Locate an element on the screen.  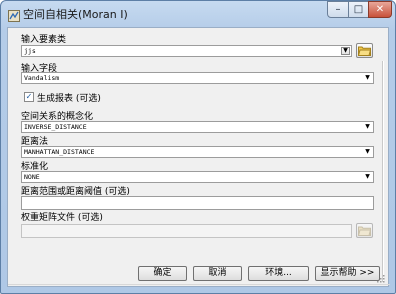
minimize-button: – is located at coordinates (338, 9).